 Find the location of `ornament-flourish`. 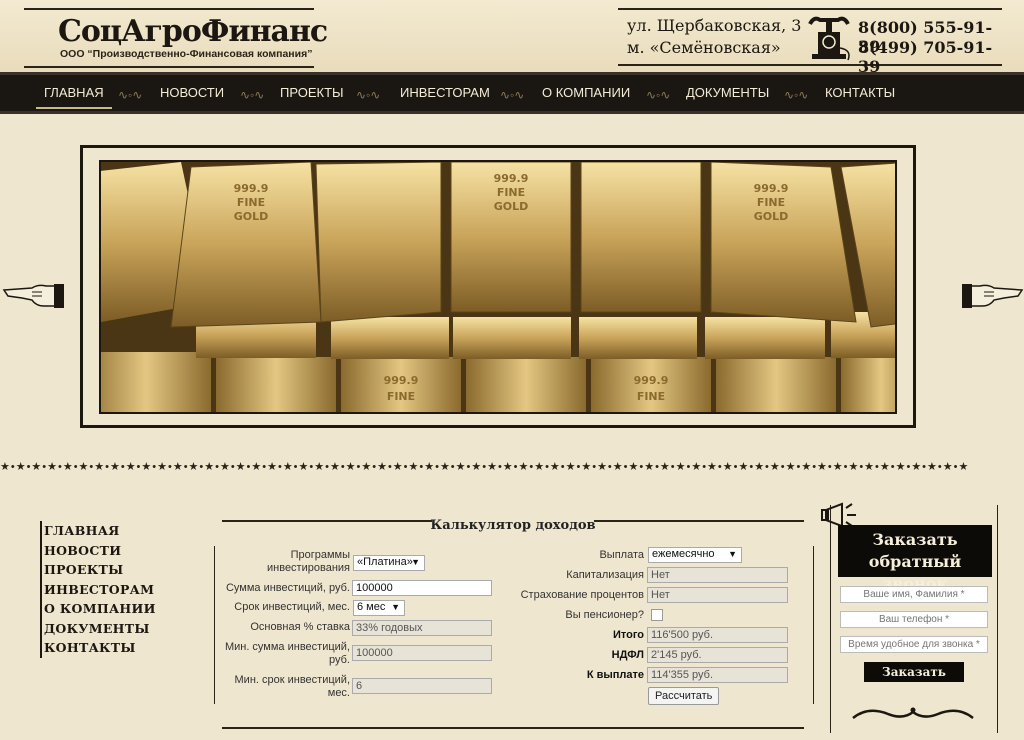

ornament-flourish is located at coordinates (913, 713).